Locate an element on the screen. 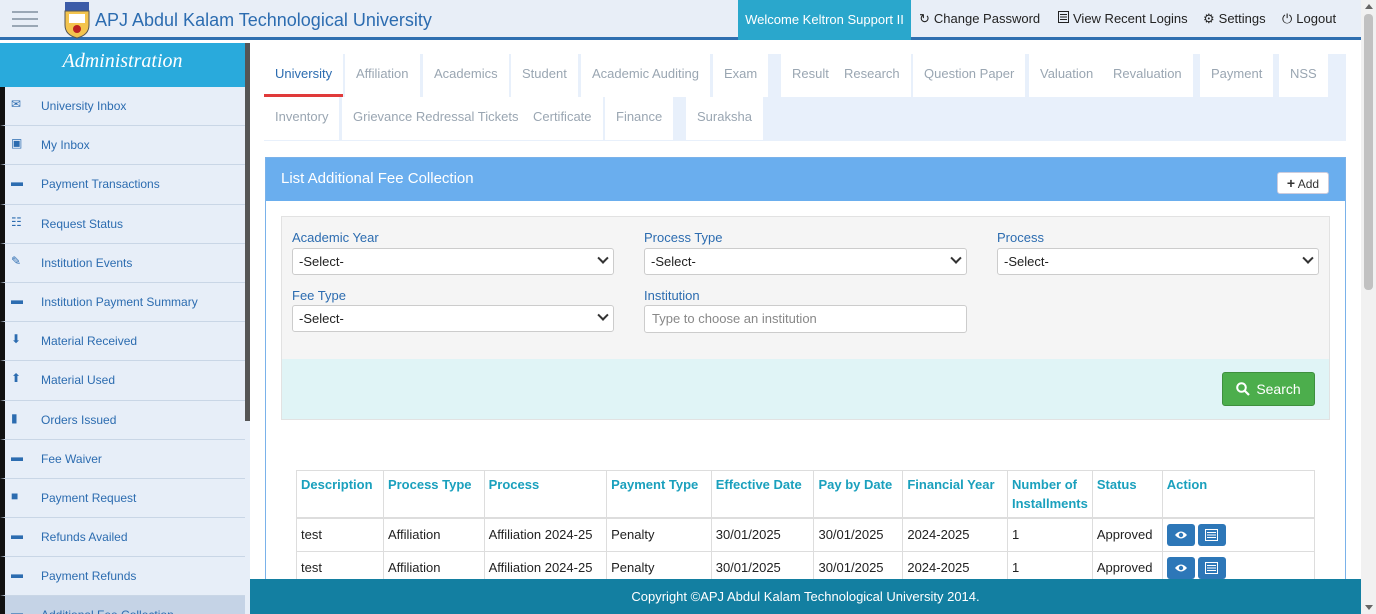 Image resolution: width=1376 pixels, height=614 pixels. table-cell: 2024-2025 is located at coordinates (955, 534).